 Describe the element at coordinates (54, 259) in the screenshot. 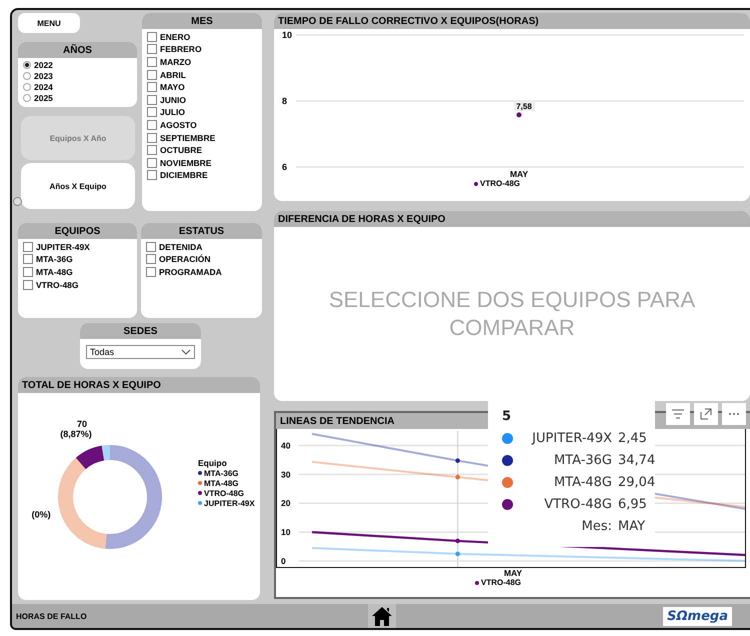

I see `checkbox-label: MTA-36G` at that location.